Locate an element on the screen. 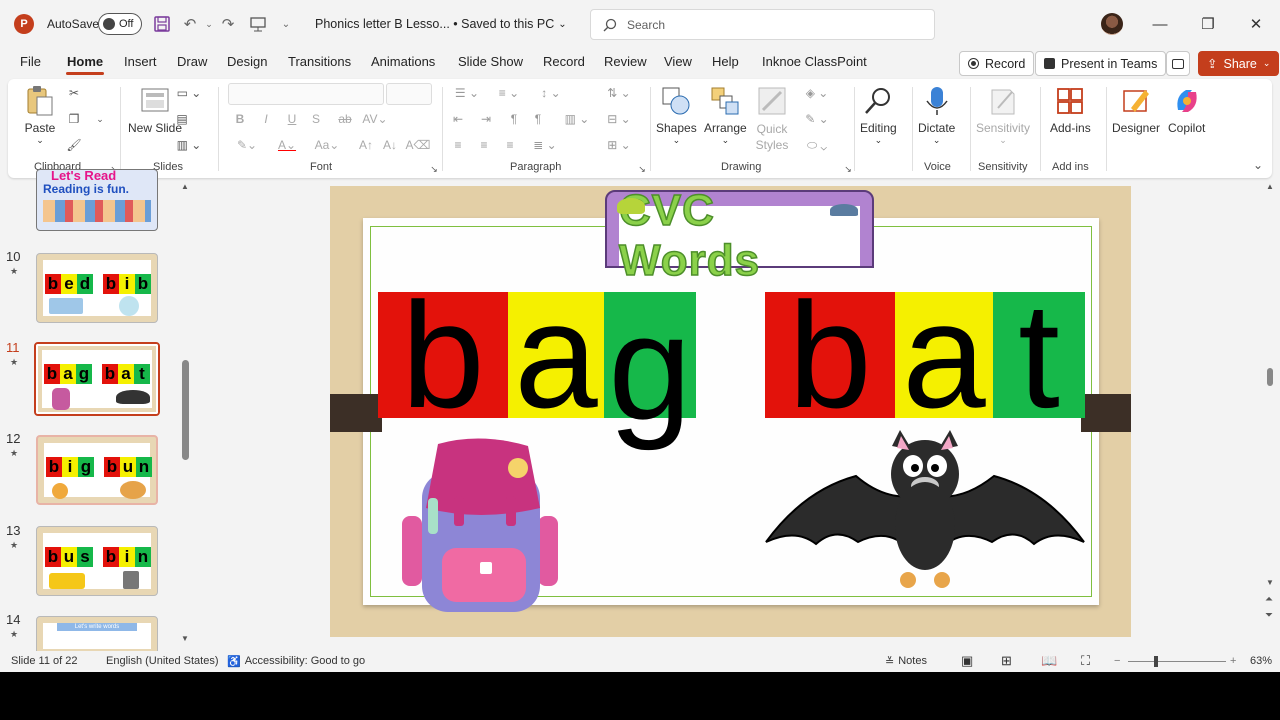 The height and width of the screenshot is (720, 1280). arrange-button: Arrange ⌄ is located at coordinates (725, 115).